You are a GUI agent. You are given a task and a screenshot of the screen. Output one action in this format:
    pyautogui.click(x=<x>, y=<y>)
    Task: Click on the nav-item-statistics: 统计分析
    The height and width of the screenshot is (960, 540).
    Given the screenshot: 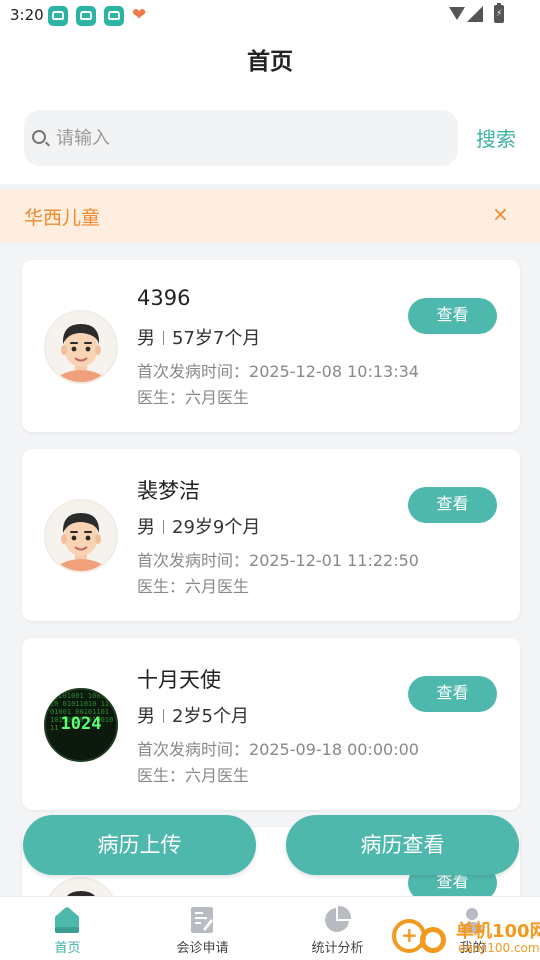 What is the action you would take?
    pyautogui.click(x=337, y=928)
    